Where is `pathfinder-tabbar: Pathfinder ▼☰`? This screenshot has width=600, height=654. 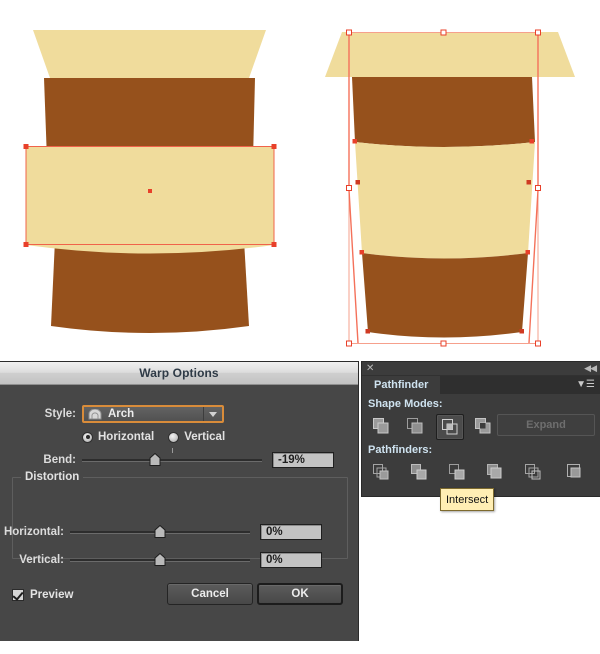
pathfinder-tabbar: Pathfinder ▼☰ is located at coordinates (481, 385).